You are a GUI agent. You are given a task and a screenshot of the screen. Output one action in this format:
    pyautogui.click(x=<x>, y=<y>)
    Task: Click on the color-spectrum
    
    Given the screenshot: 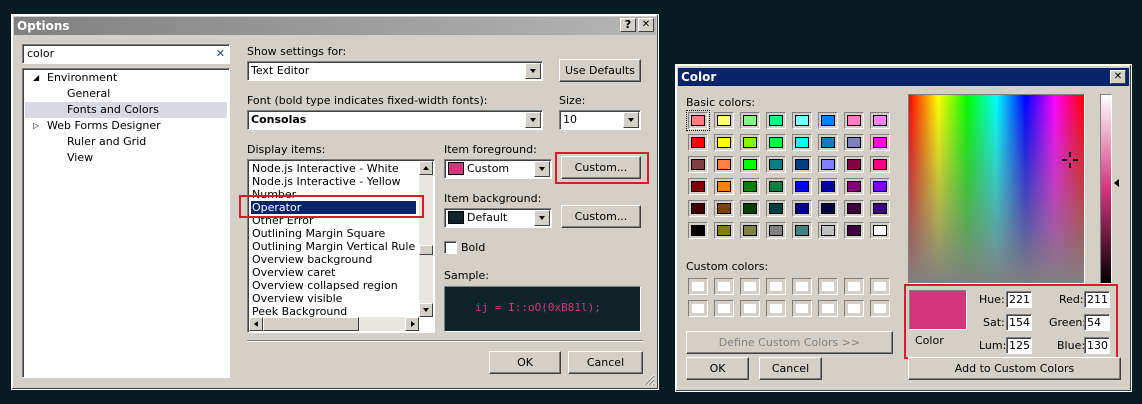 What is the action you would take?
    pyautogui.click(x=996, y=189)
    